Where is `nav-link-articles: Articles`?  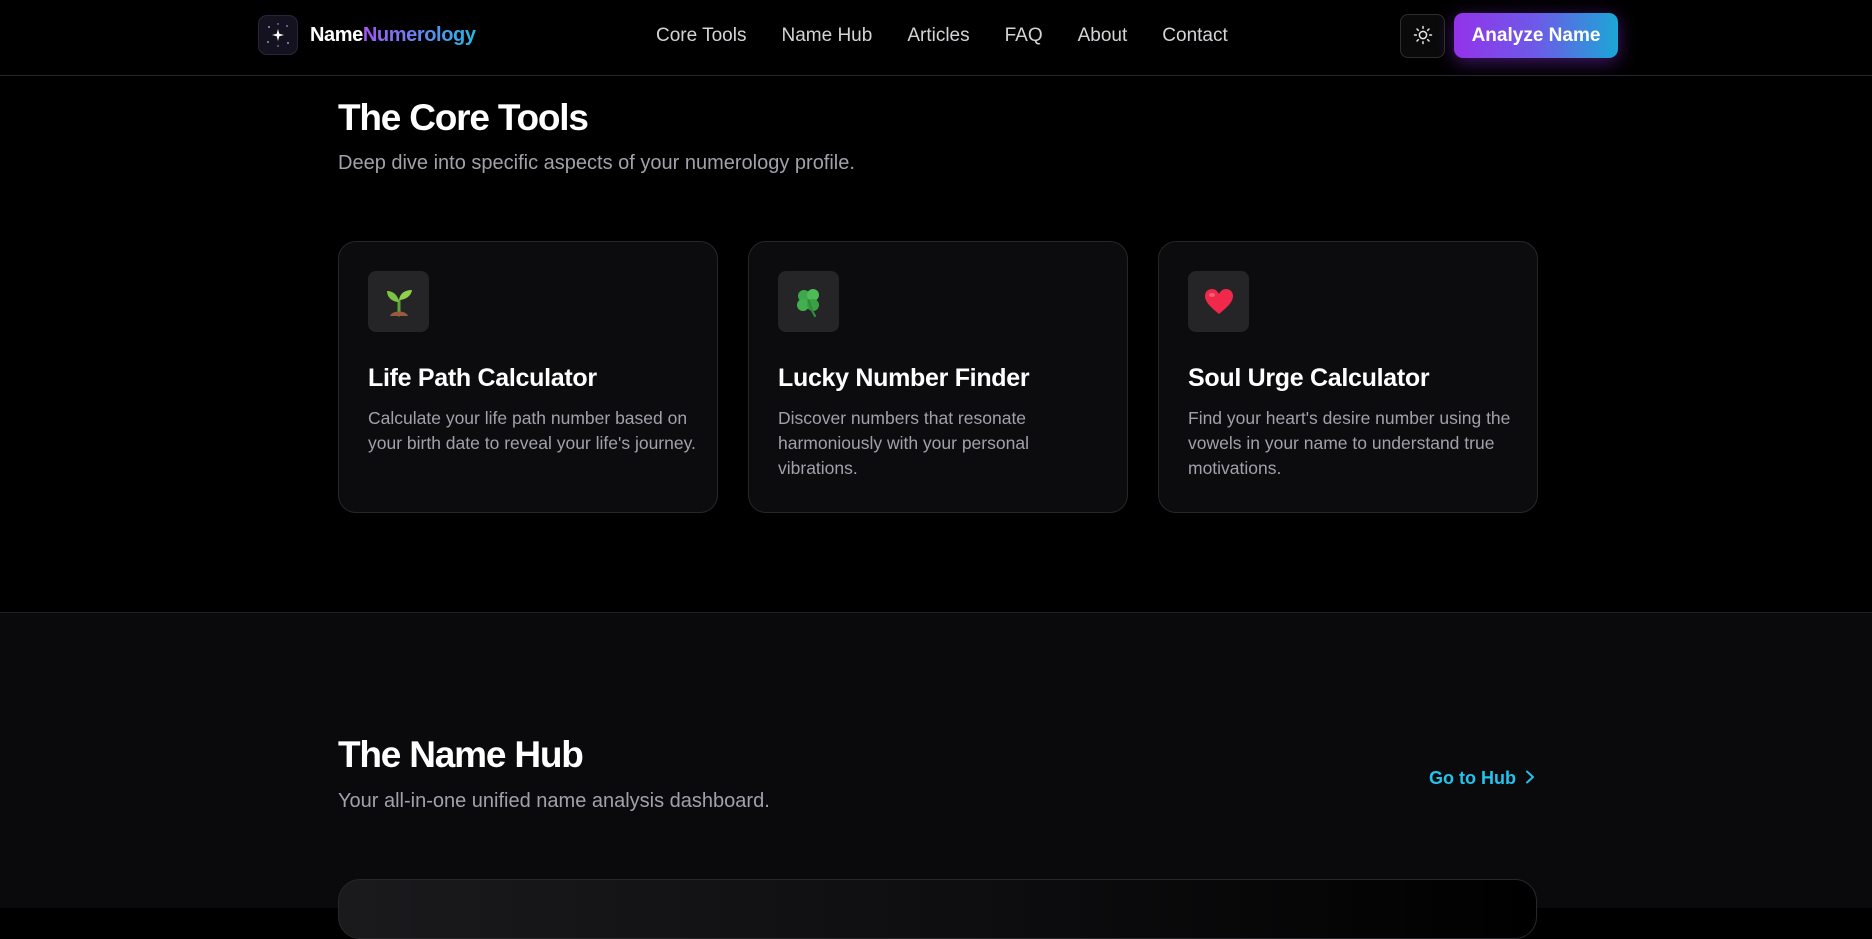
nav-link-articles: Articles is located at coordinates (938, 36).